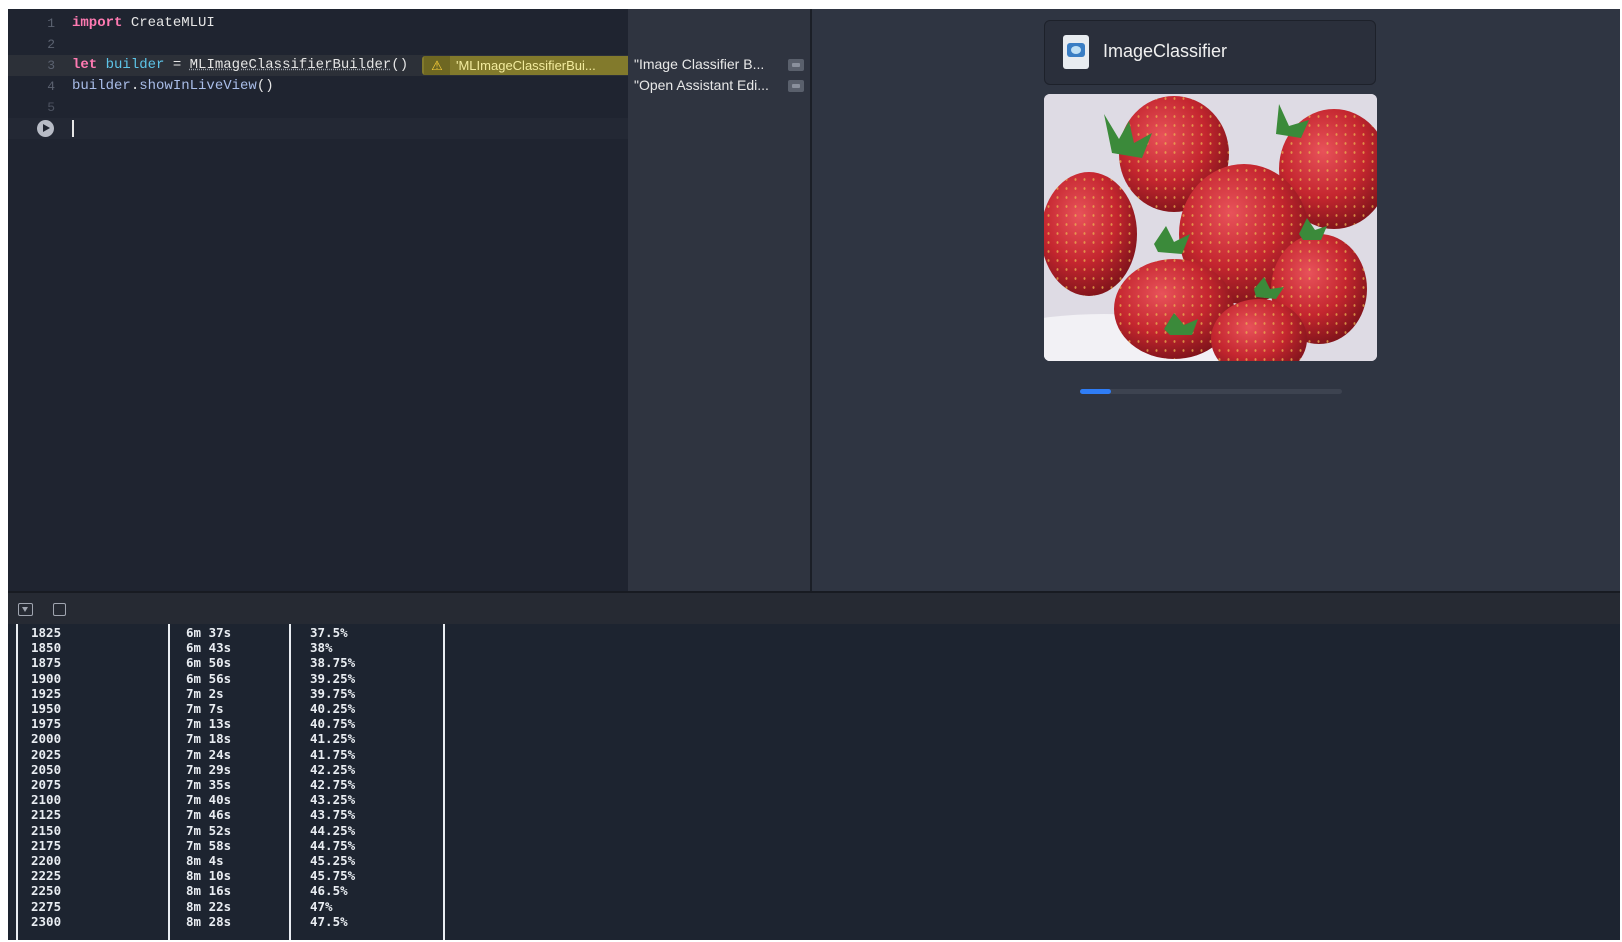  Describe the element at coordinates (209, 800) in the screenshot. I see `elapsed-time-cell: 7m 40s` at that location.